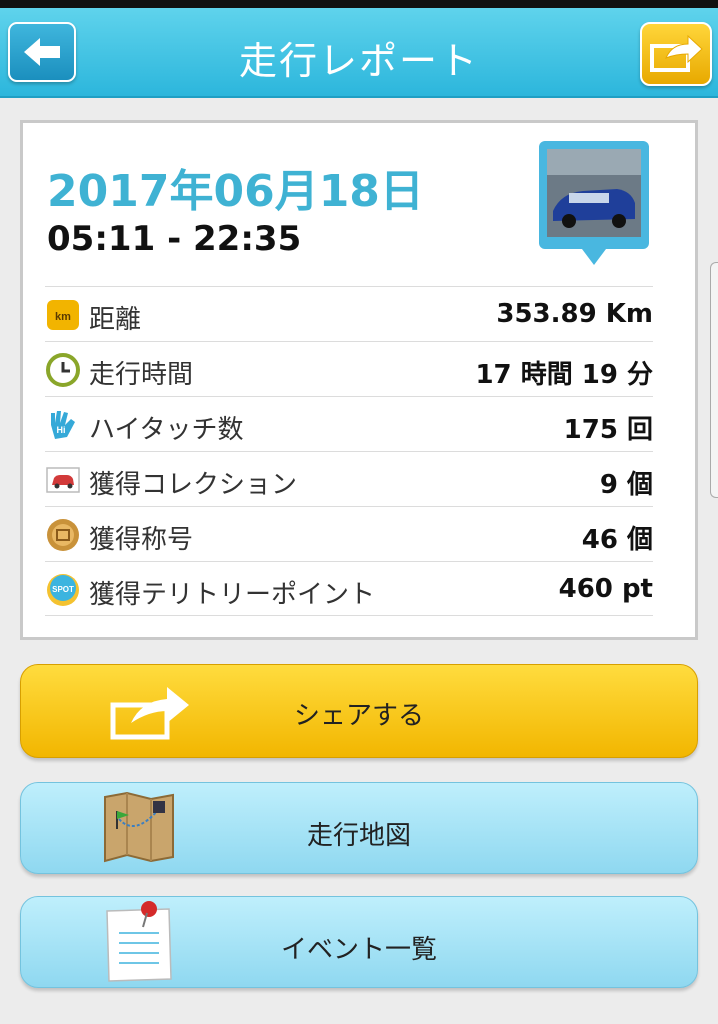  I want to click on report-date: 2017年06月18日, so click(235, 191).